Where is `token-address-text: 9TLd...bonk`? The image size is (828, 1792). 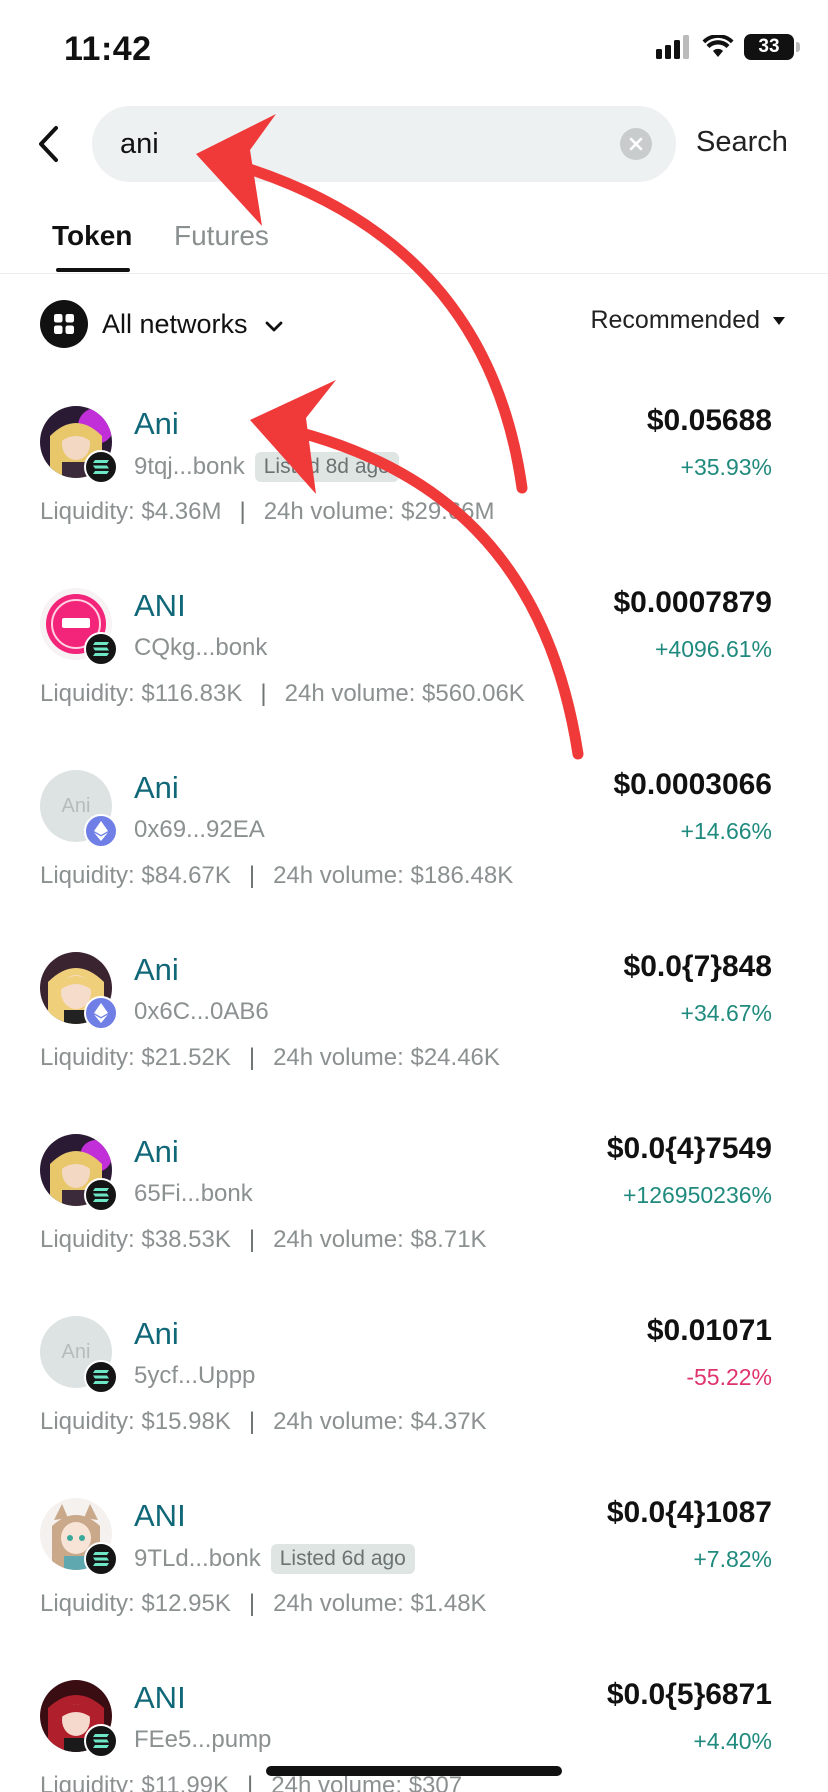
token-address-text: 9TLd...bonk is located at coordinates (197, 1558).